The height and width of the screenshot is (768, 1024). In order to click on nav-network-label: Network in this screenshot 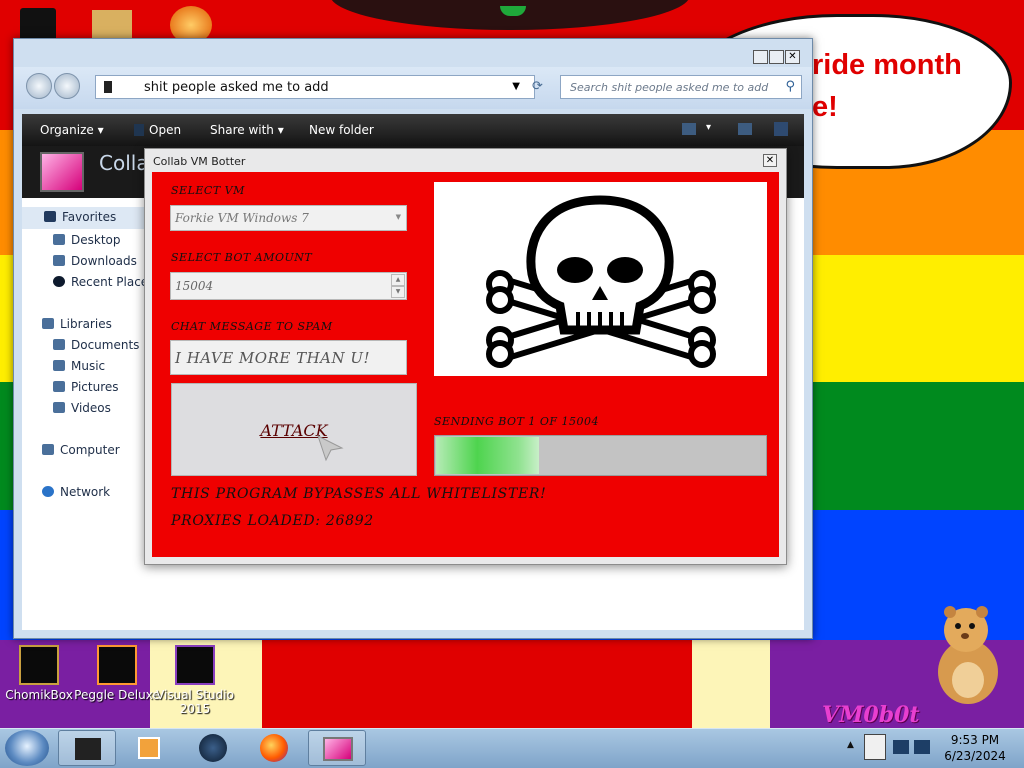, I will do `click(85, 492)`.